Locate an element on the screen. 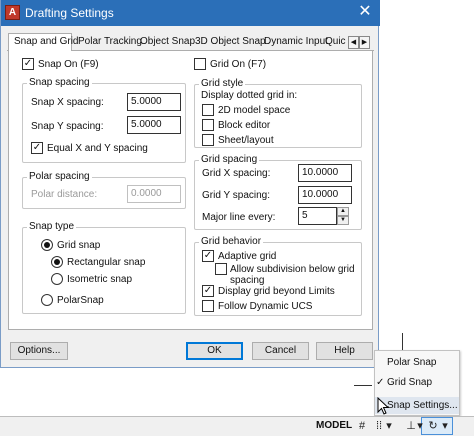  major-line-every-input: 5 is located at coordinates (317, 216).